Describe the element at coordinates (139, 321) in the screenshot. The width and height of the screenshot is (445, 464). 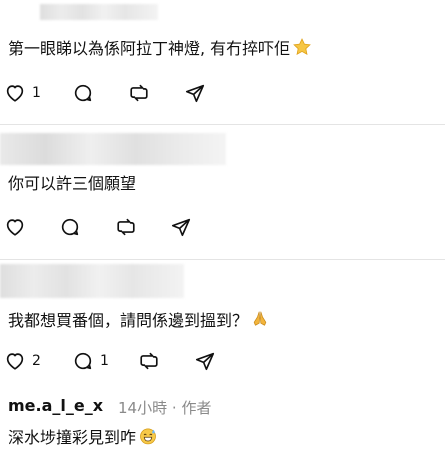
I see `comment-text: 我都想買番個，請問係邊到搵到？` at that location.